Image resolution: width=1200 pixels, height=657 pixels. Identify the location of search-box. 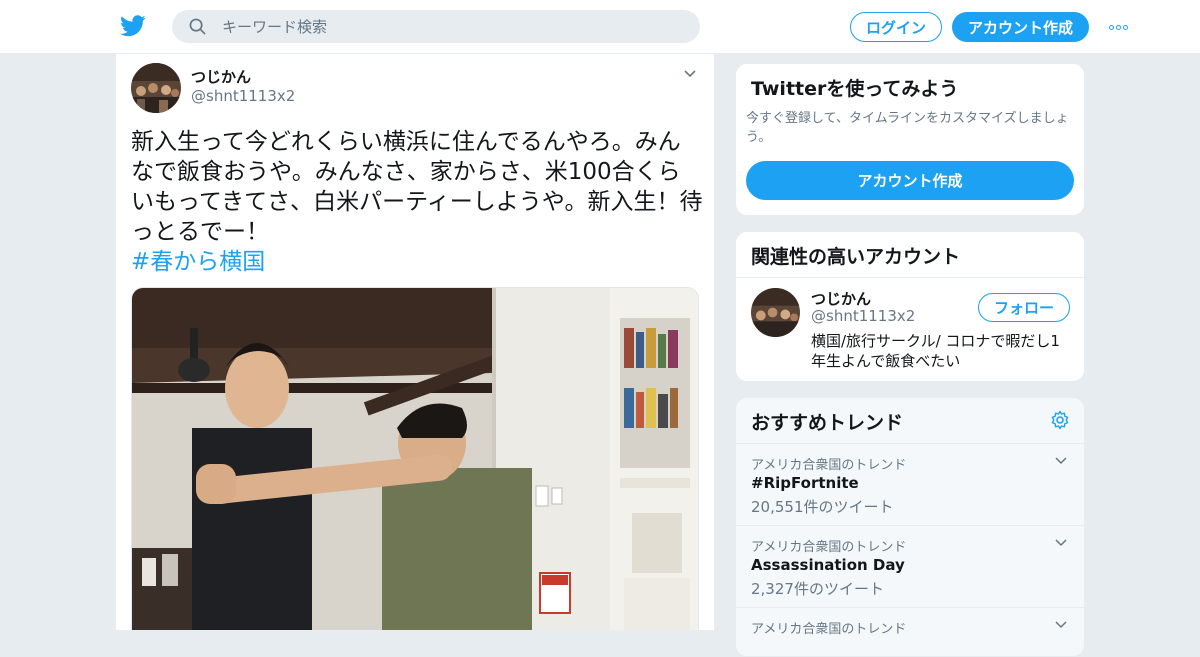
(436, 26).